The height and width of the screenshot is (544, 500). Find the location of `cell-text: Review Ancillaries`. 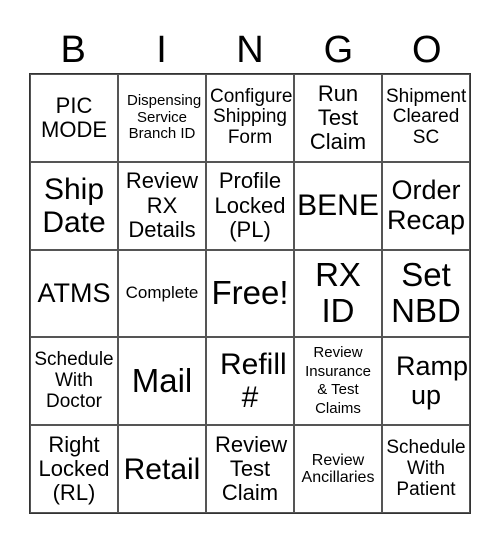

cell-text: Review Ancillaries is located at coordinates (338, 469).